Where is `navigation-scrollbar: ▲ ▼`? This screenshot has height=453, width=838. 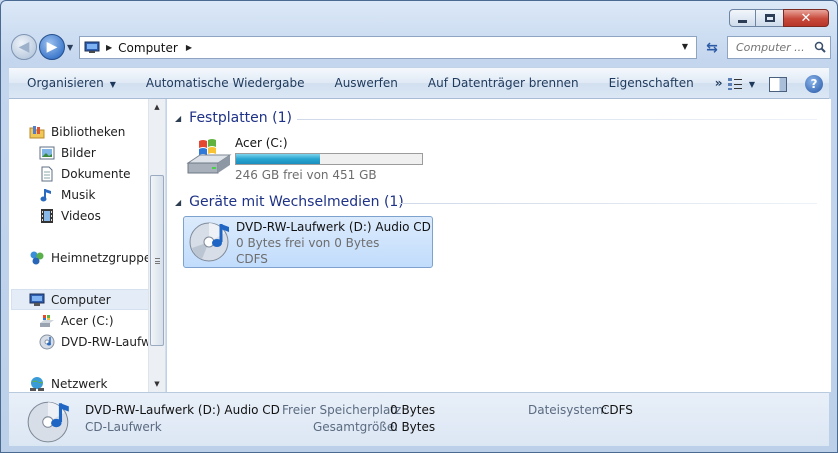
navigation-scrollbar: ▲ ▼ is located at coordinates (156, 245).